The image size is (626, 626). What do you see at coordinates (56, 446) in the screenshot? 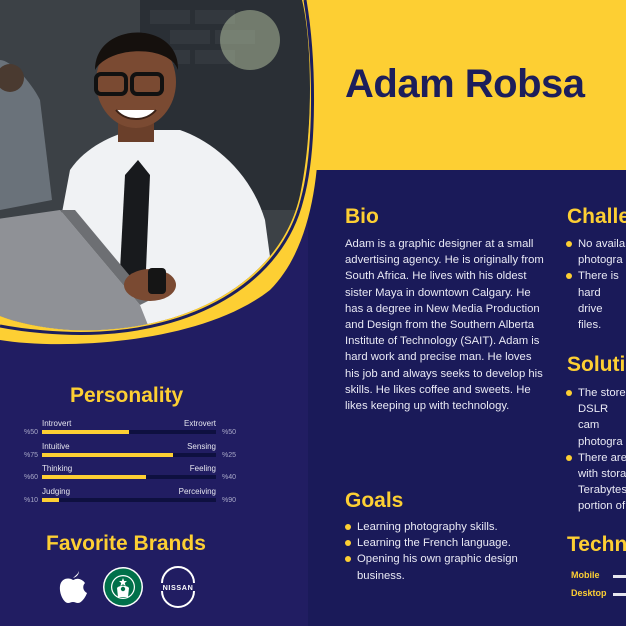
I see `trait-left-label: Intuitive` at bounding box center [56, 446].